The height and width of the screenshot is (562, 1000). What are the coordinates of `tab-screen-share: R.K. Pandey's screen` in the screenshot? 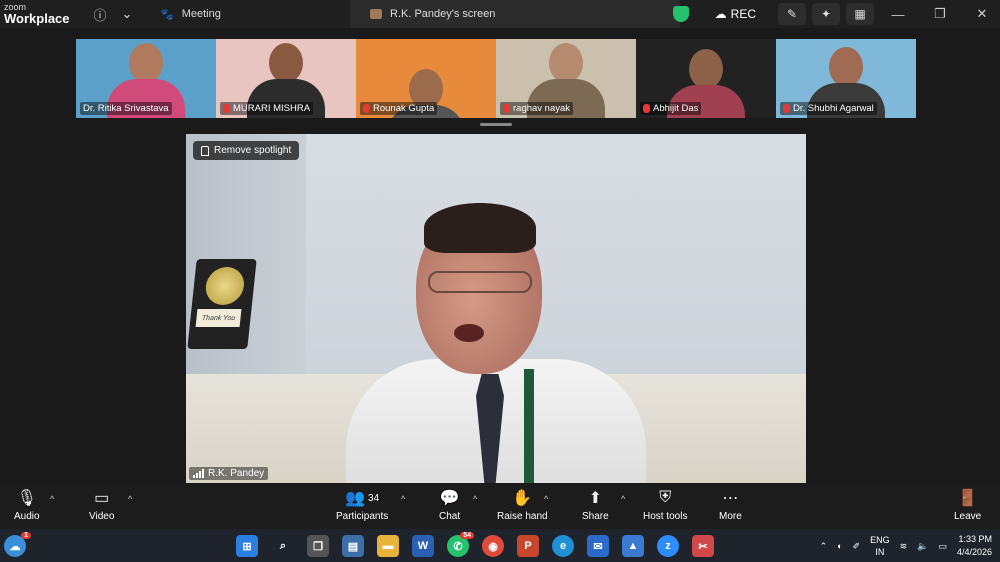 It's located at (515, 14).